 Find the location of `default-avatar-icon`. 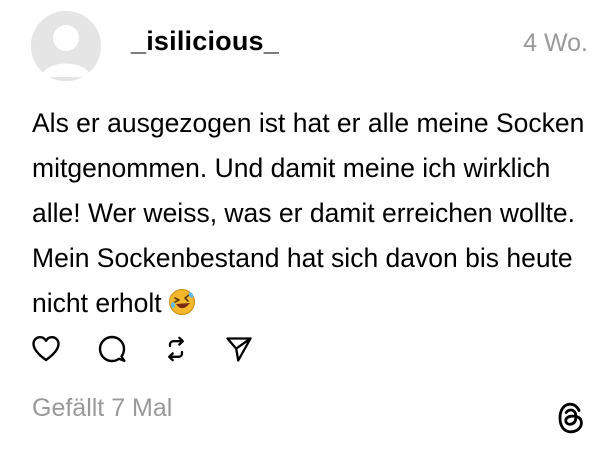

default-avatar-icon is located at coordinates (66, 46).